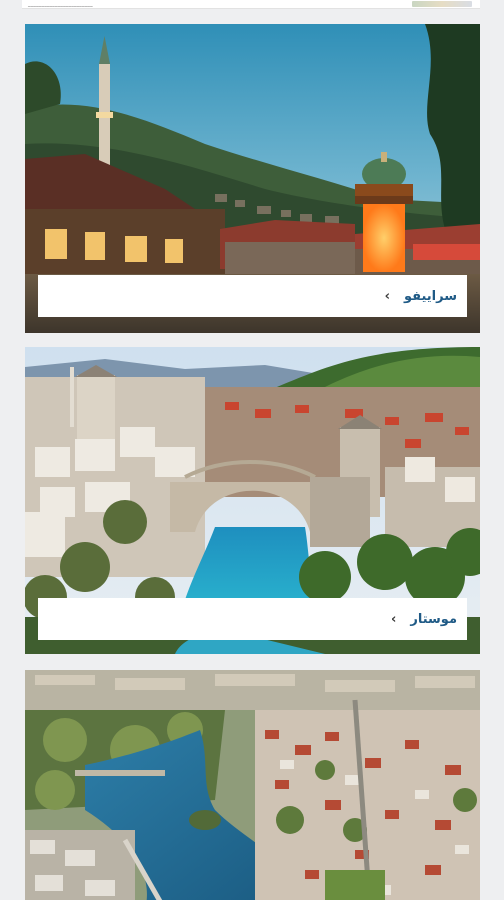  Describe the element at coordinates (442, 4) in the screenshot. I see `previous-card-thumbnail` at that location.